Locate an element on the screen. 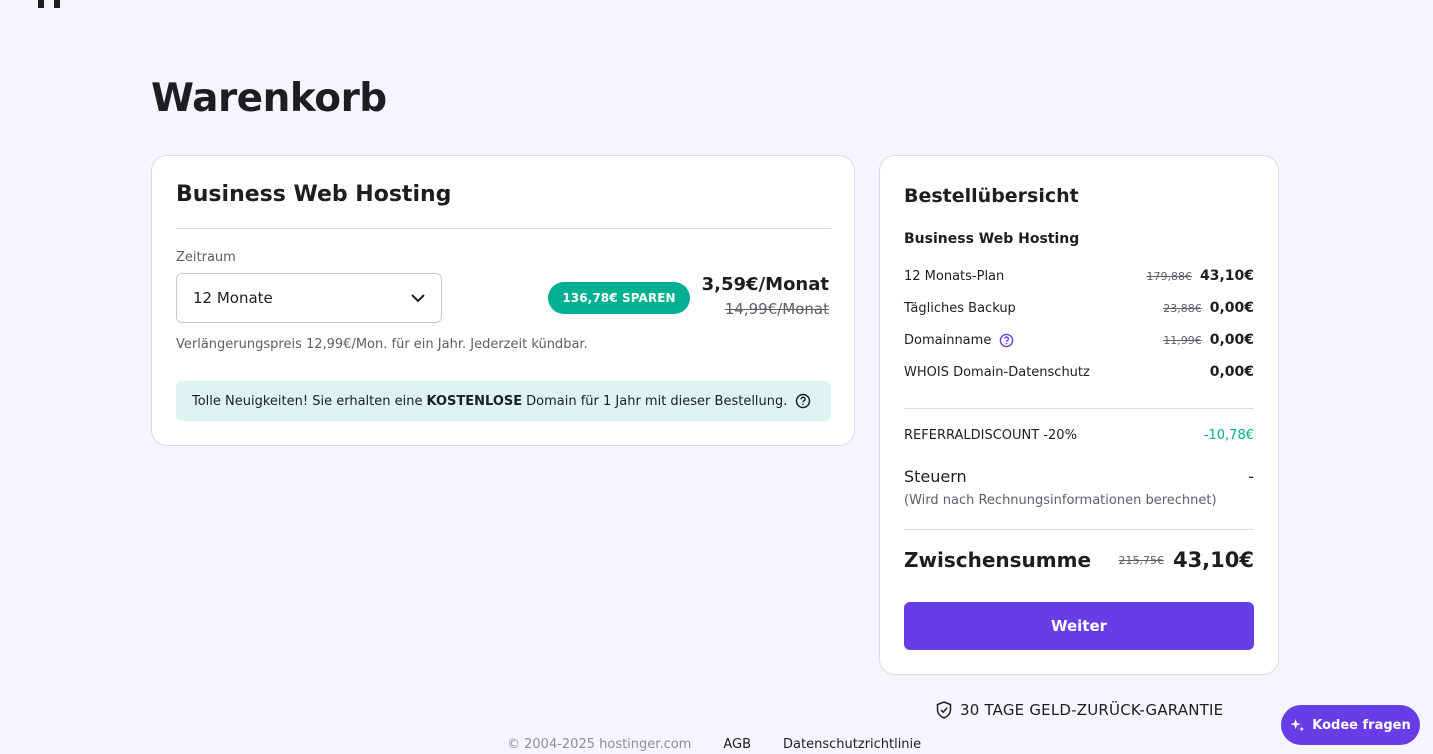 This screenshot has height=754, width=1433. line-item-old-price: 179,88€ is located at coordinates (1169, 276).